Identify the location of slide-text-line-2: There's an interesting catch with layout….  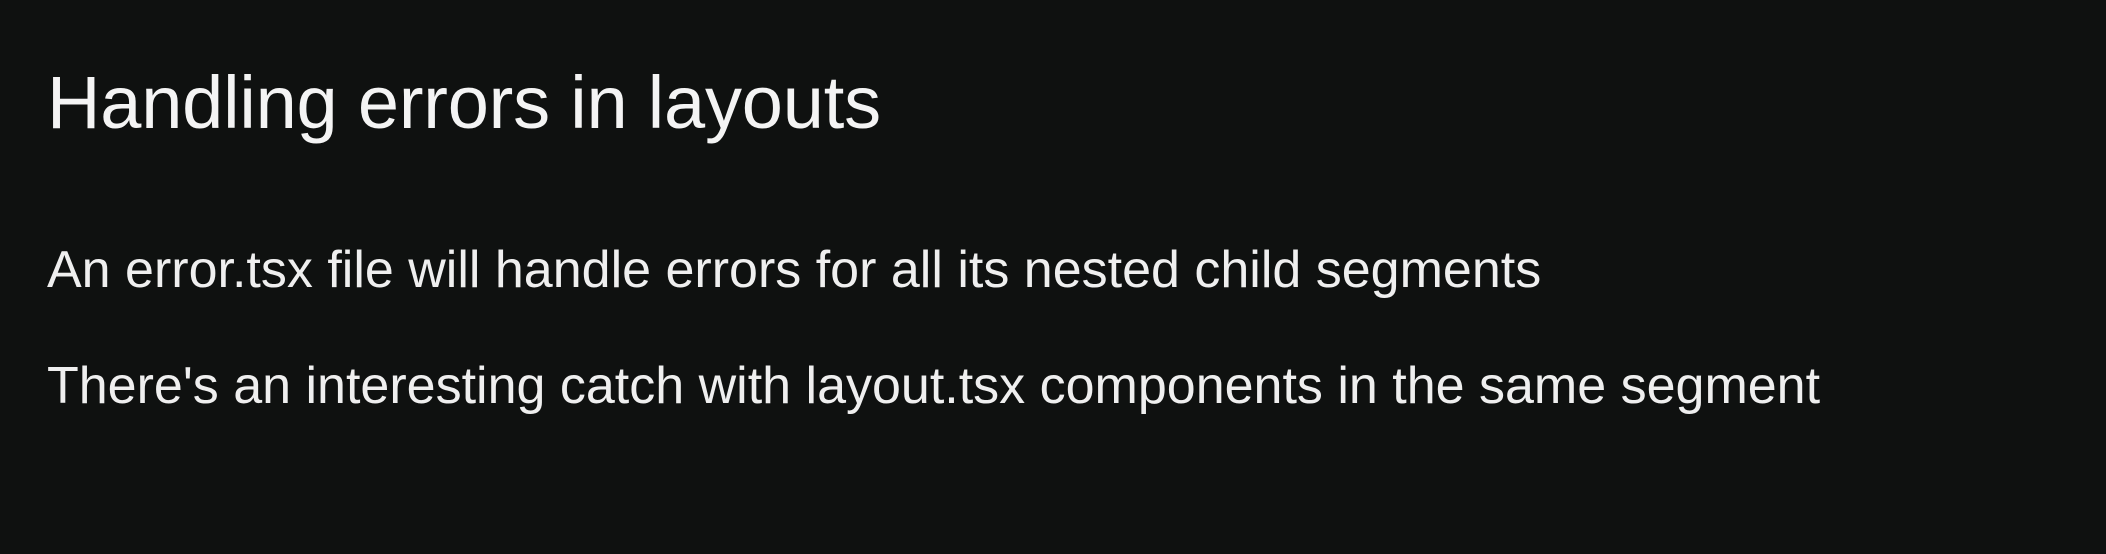
(934, 386).